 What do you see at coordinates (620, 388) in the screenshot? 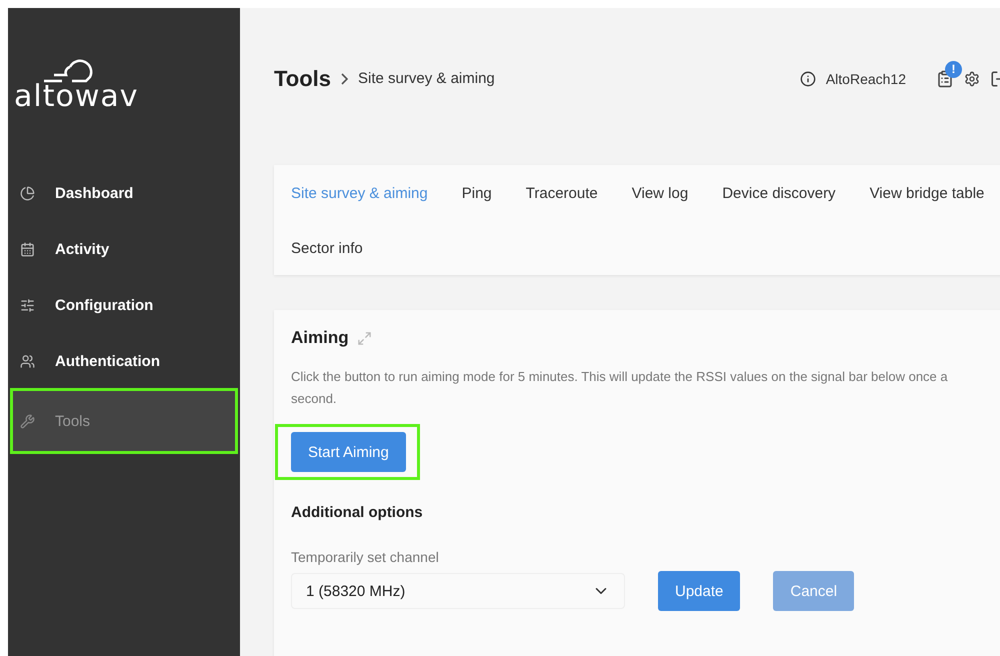
I see `description: Click the button to run aiming mode for 5 minutes. This will update the RSSI values on the signal bar below once a second.` at bounding box center [620, 388].